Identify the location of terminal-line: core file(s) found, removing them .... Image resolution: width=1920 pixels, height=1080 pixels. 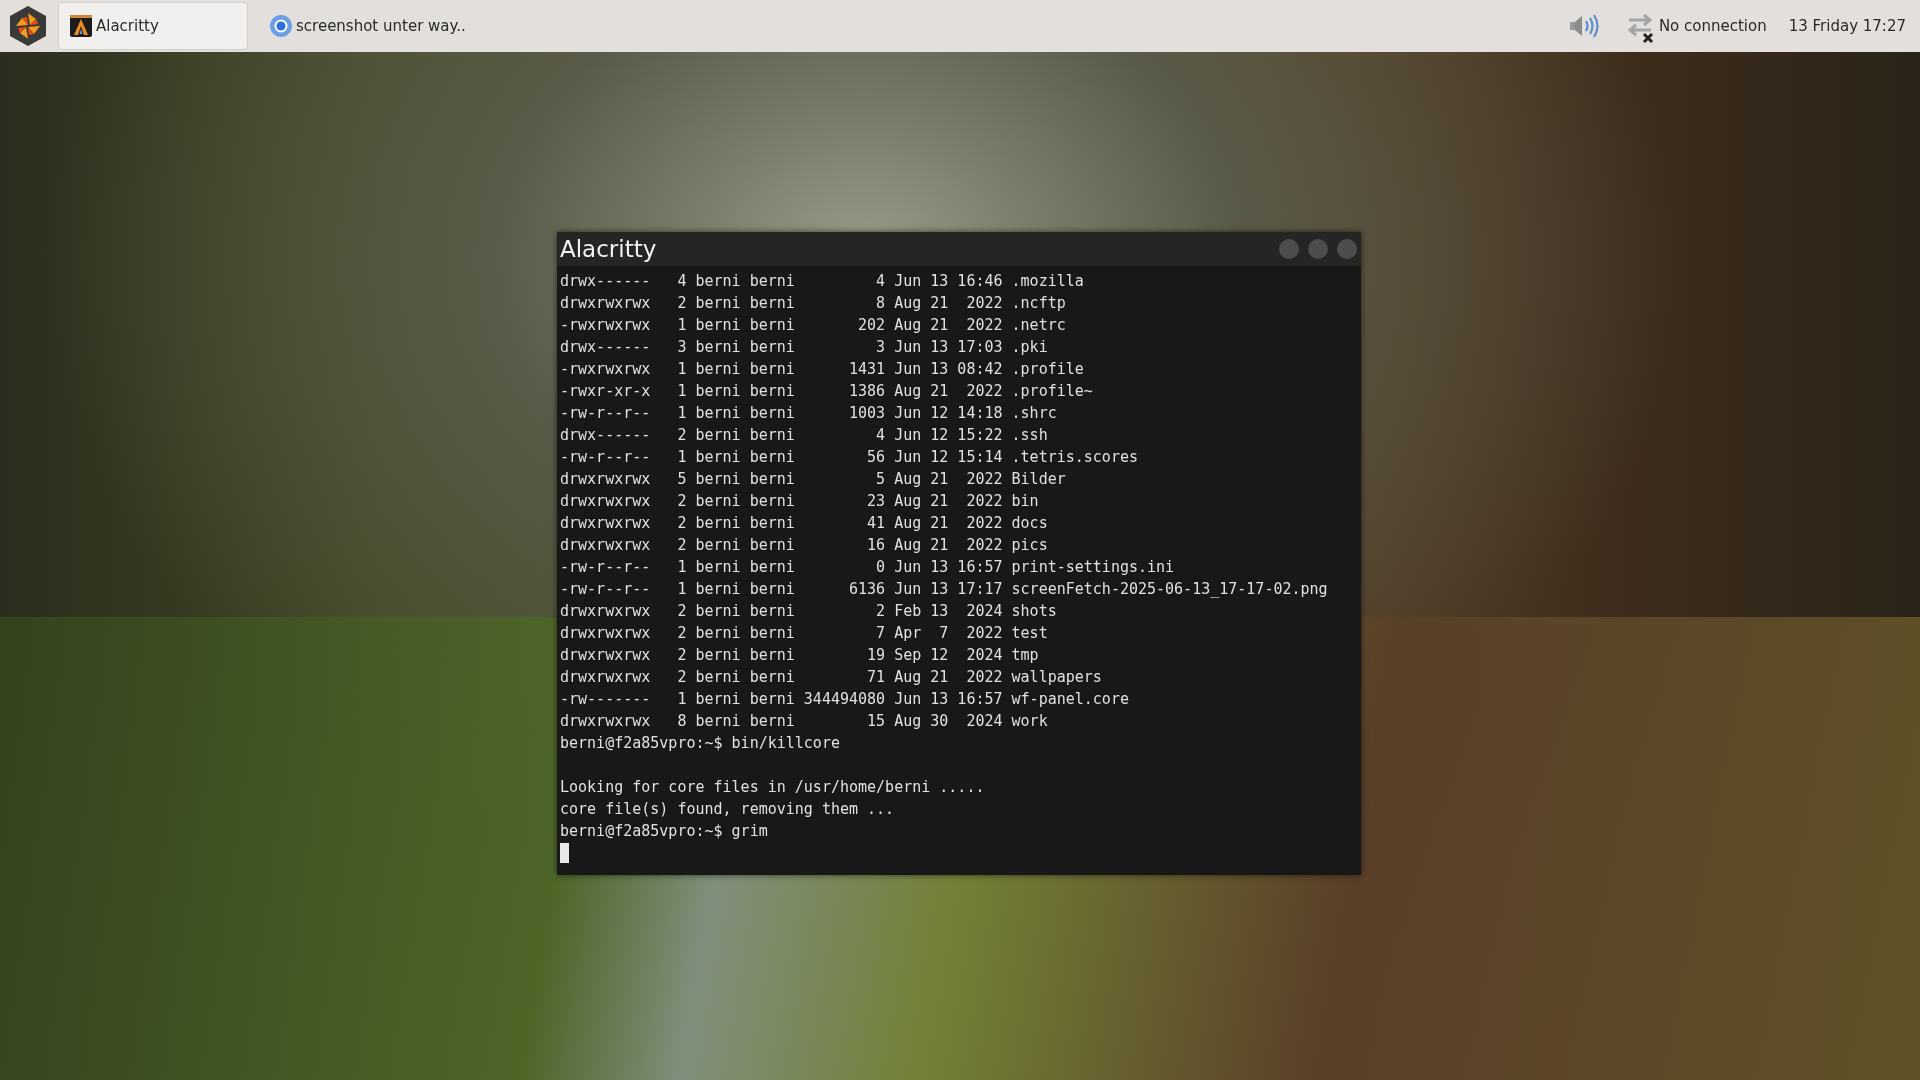
(727, 809).